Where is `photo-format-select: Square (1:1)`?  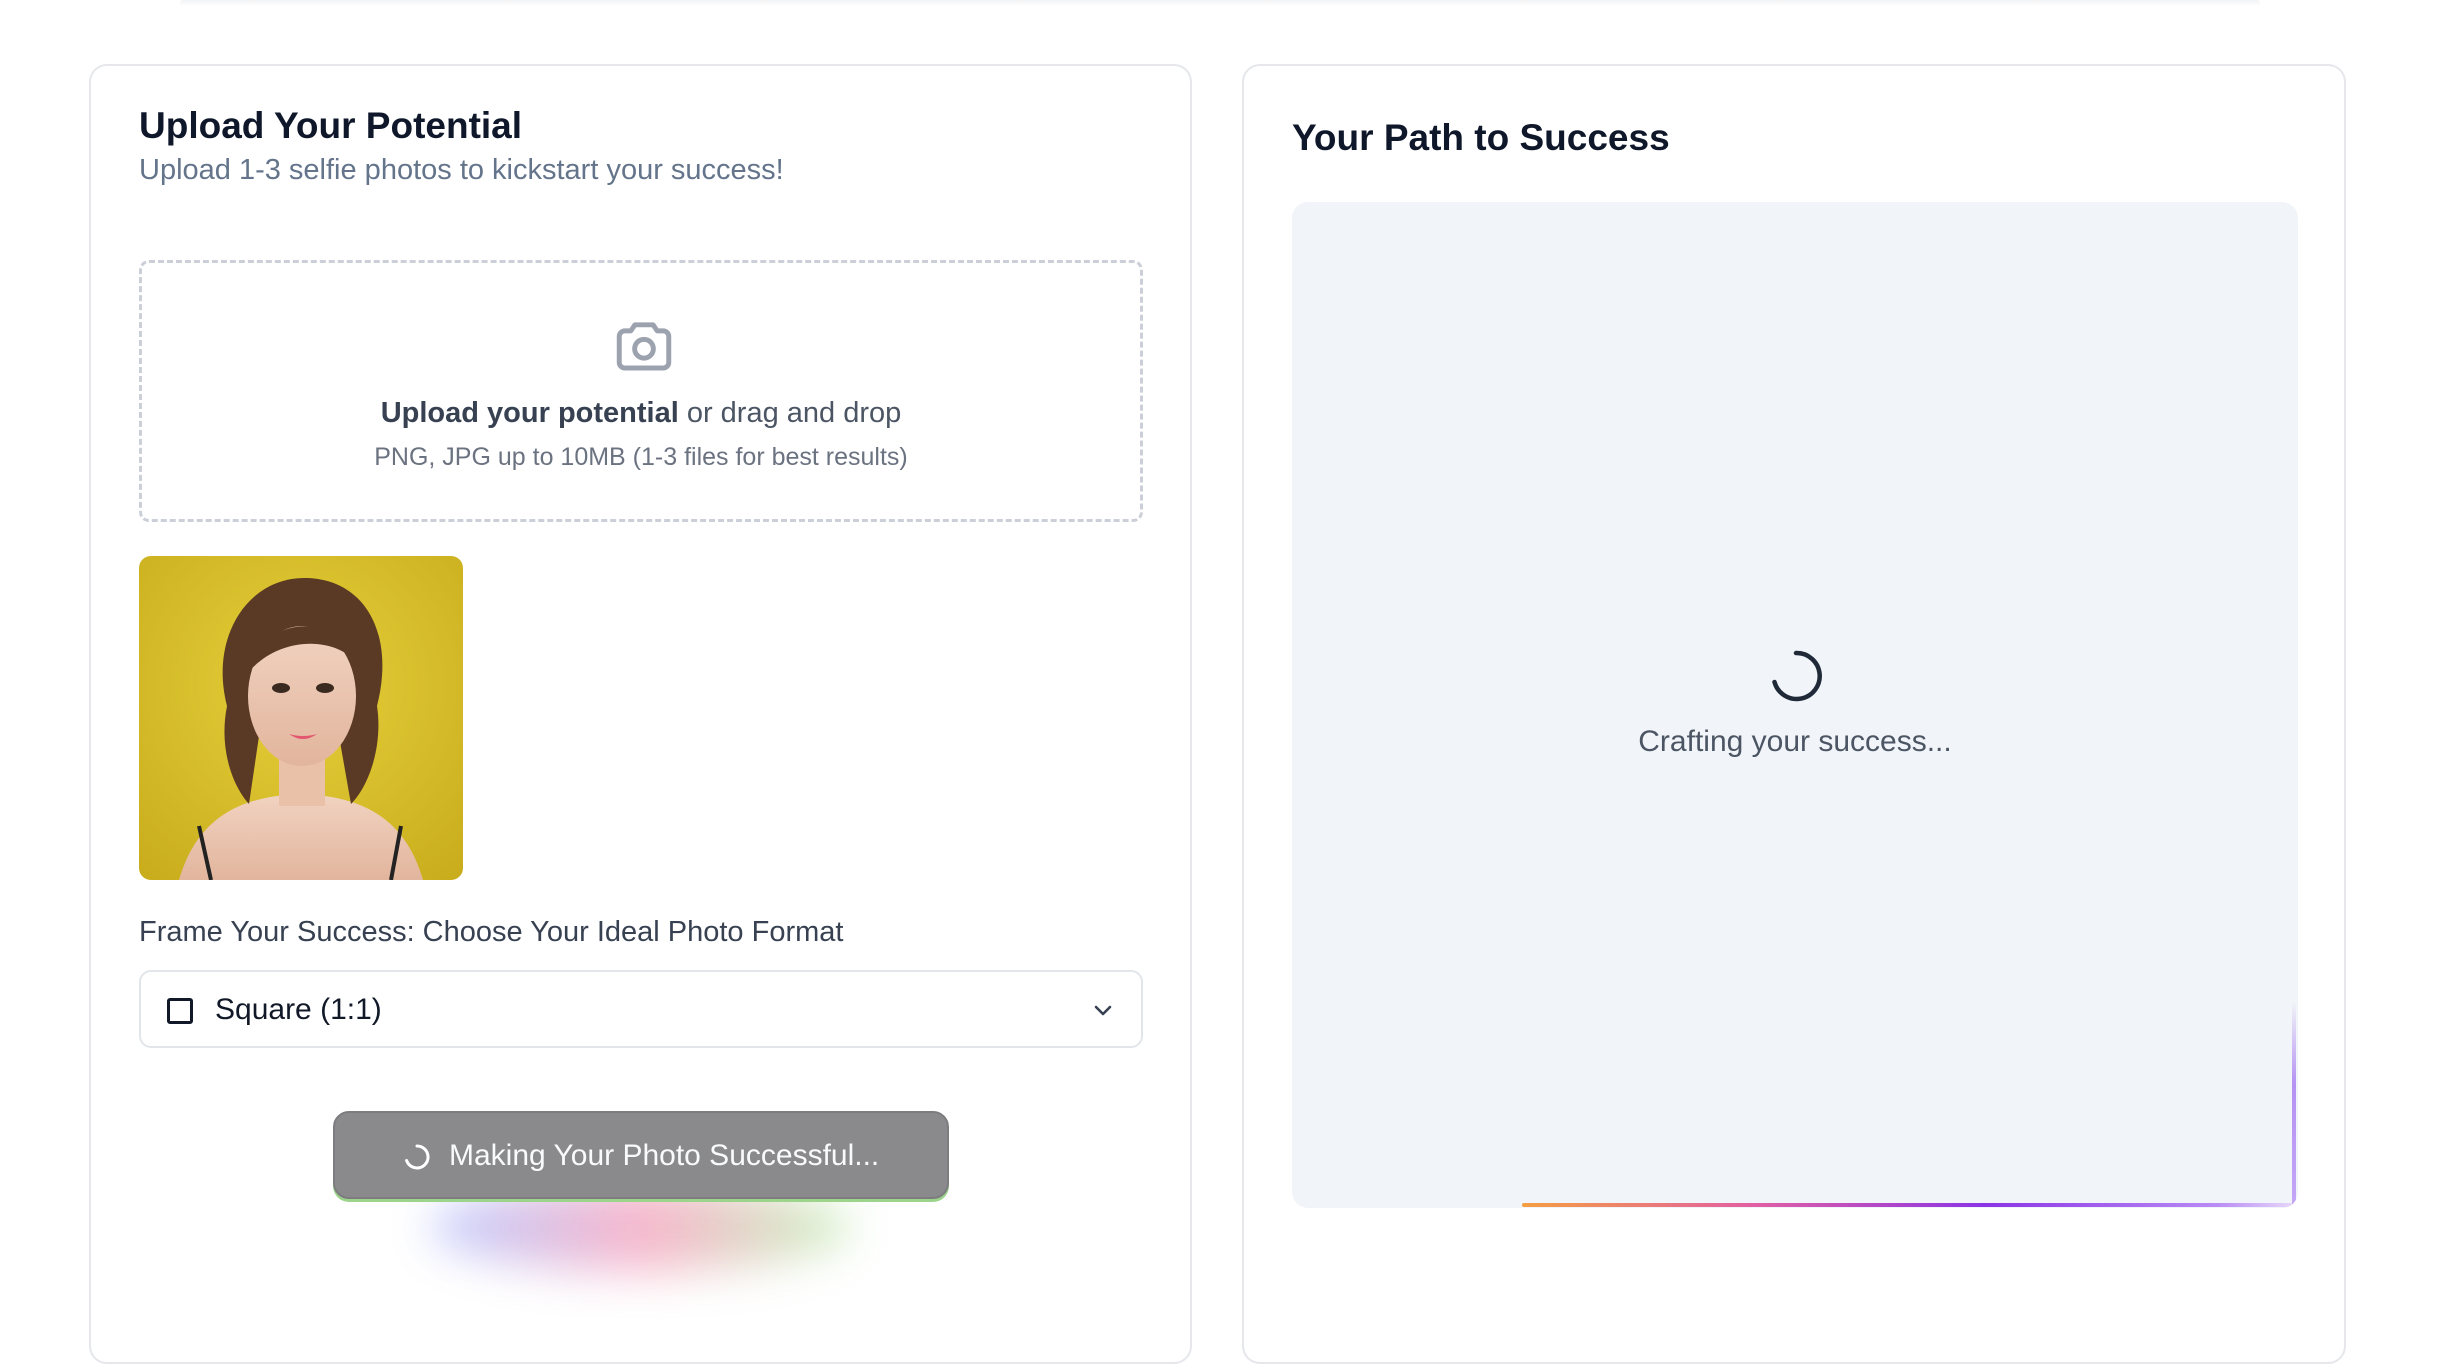
photo-format-select: Square (1:1) is located at coordinates (641, 1009).